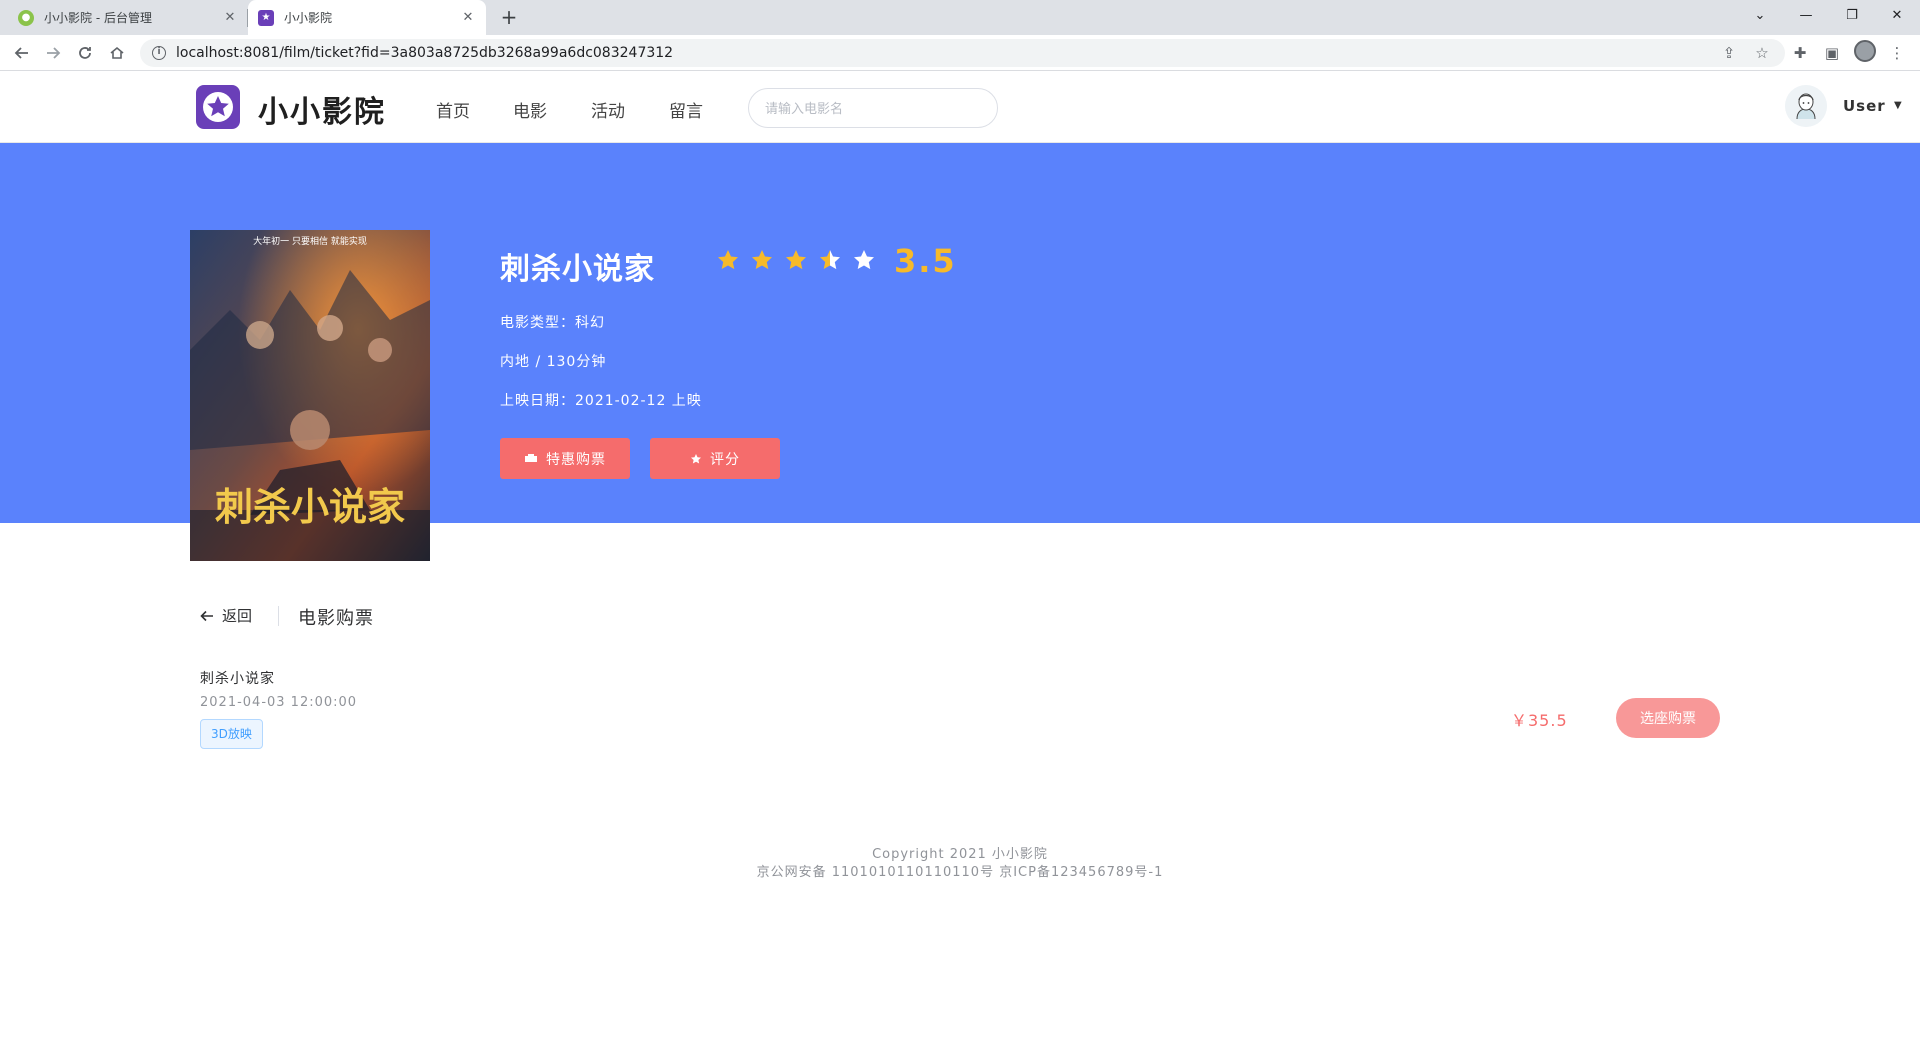 The width and height of the screenshot is (1920, 1050). Describe the element at coordinates (159, 53) in the screenshot. I see `site-info-icon: i` at that location.